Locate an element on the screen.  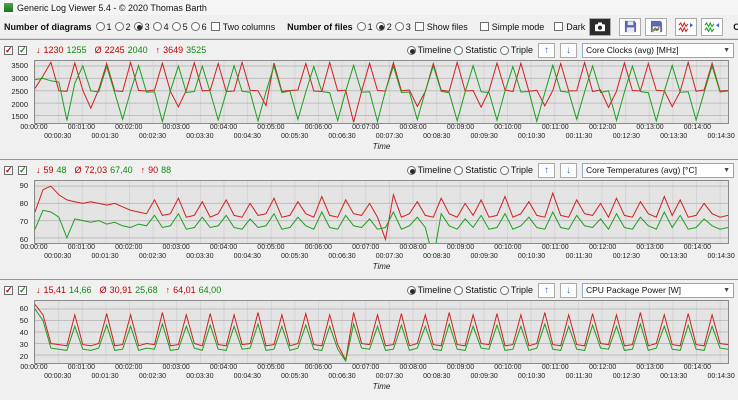
red-series-button is located at coordinates (686, 26).